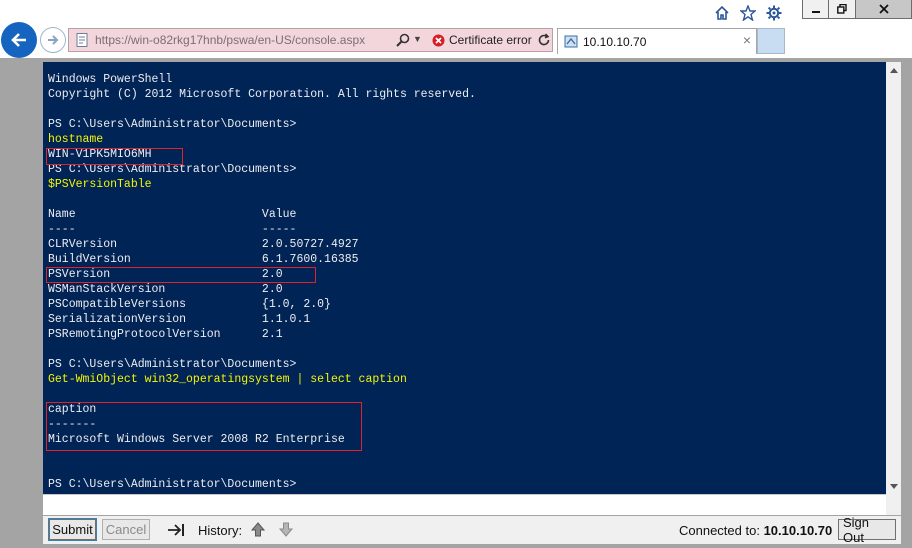 The image size is (912, 548). I want to click on console-output-line: PSRemotingProtocolVersion 2.1, so click(165, 334).